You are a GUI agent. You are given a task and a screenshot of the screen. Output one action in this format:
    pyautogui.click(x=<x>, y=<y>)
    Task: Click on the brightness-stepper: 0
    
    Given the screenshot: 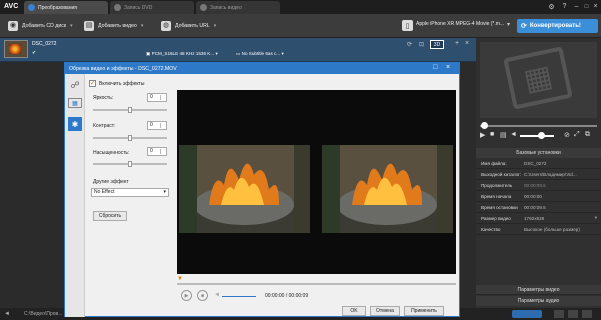 What is the action you would take?
    pyautogui.click(x=157, y=97)
    